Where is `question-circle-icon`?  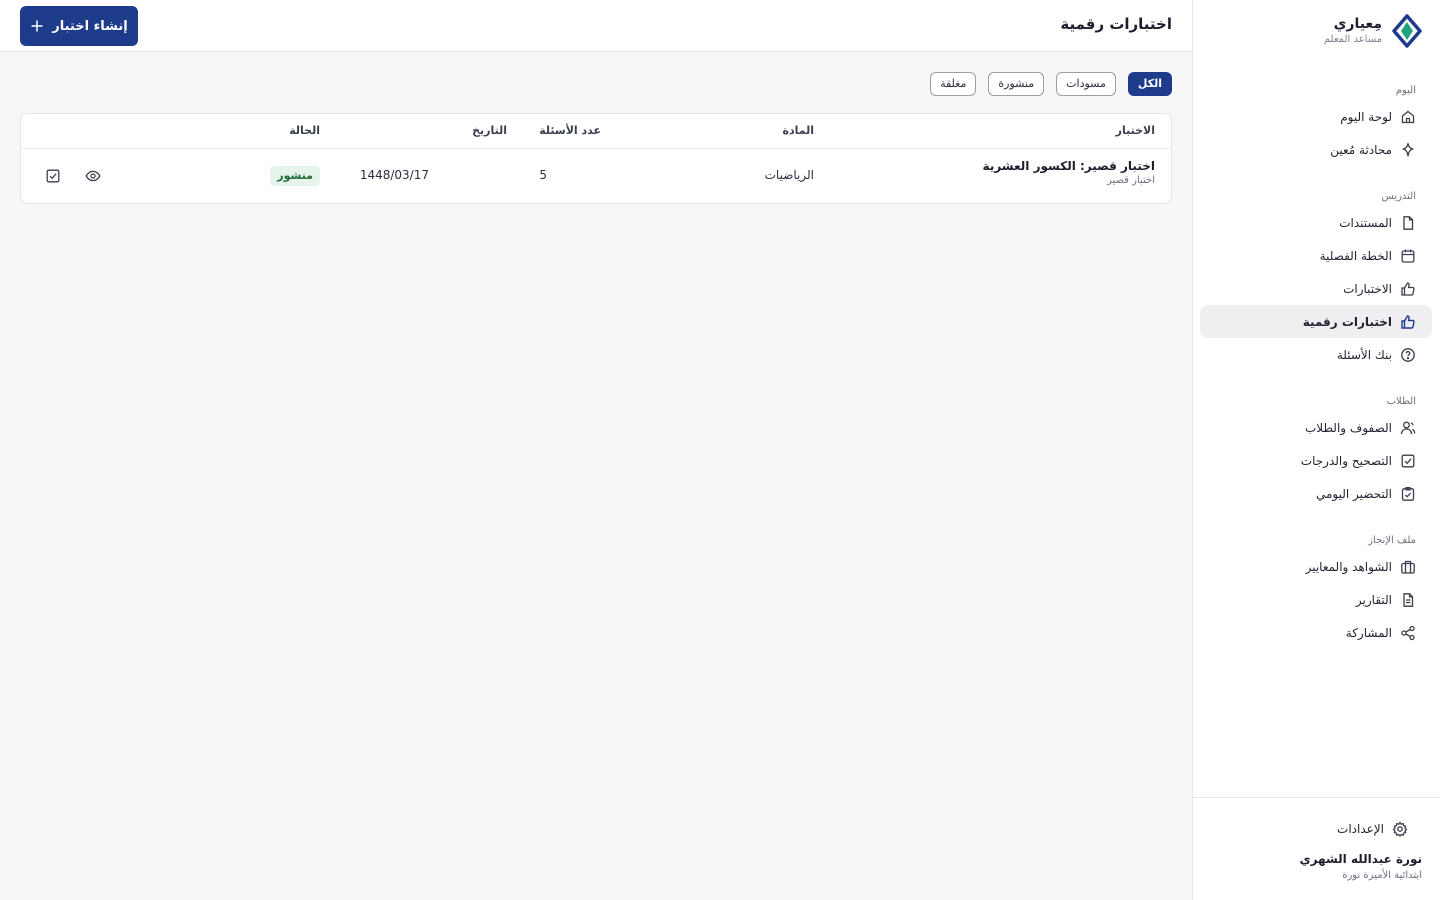
question-circle-icon is located at coordinates (1408, 354).